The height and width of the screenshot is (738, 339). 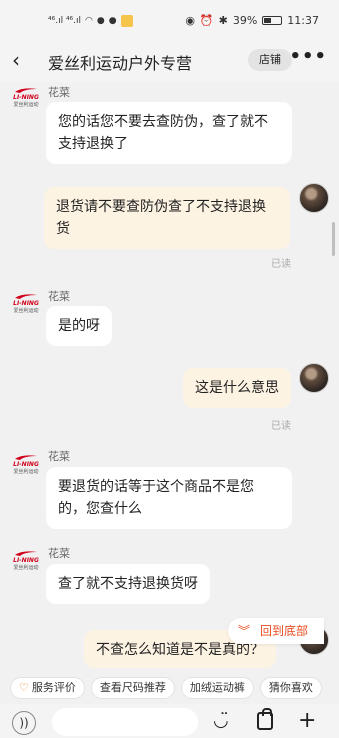 I want to click on back-to-bottom-button: ︾ 回到底部, so click(x=276, y=631).